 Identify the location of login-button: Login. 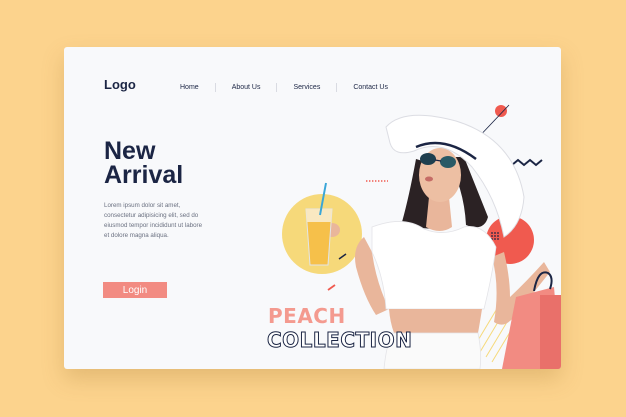
(135, 290).